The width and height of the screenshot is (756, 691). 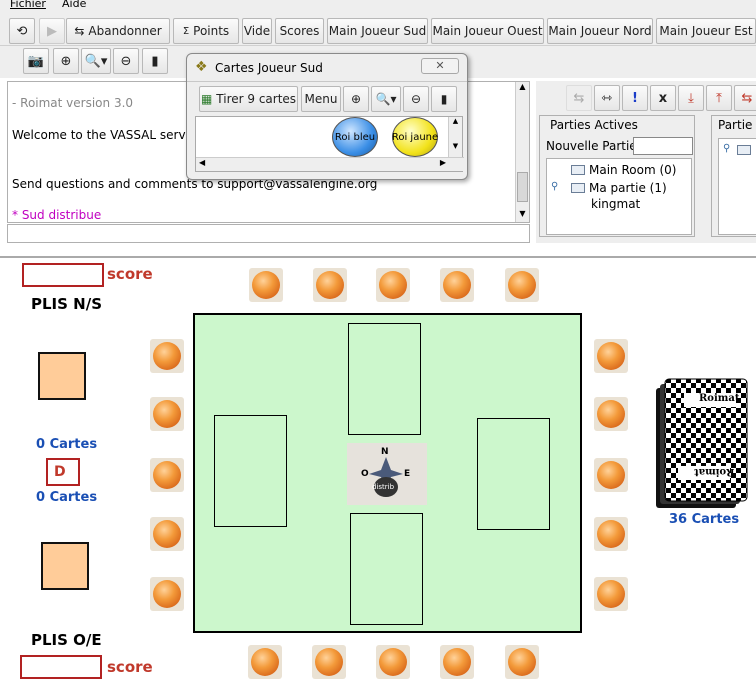 What do you see at coordinates (330, 164) in the screenshot?
I see `hand-hscroll: ◀ ▶` at bounding box center [330, 164].